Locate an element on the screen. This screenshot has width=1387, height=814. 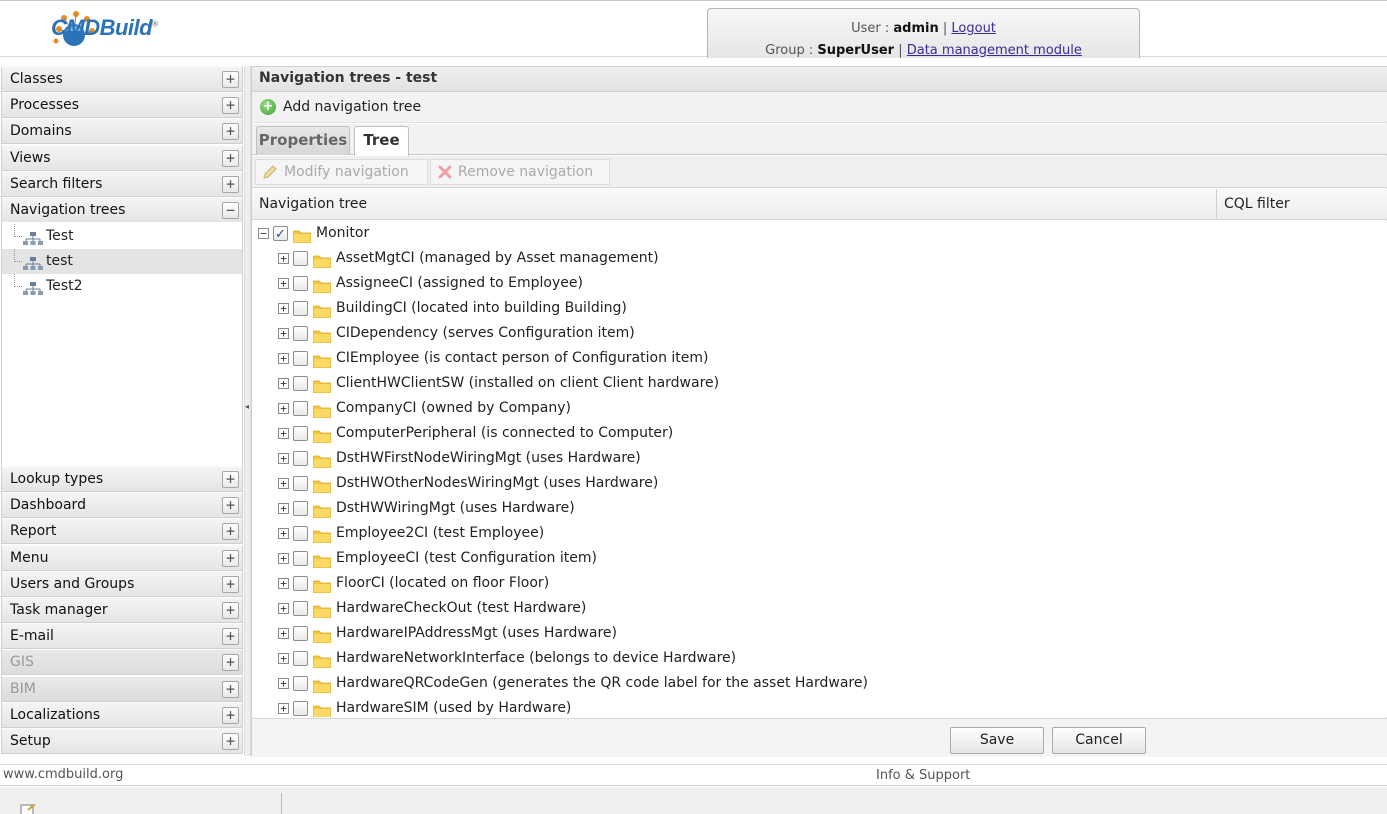
column-header-cql-filter: CQL filter is located at coordinates (1302, 204).